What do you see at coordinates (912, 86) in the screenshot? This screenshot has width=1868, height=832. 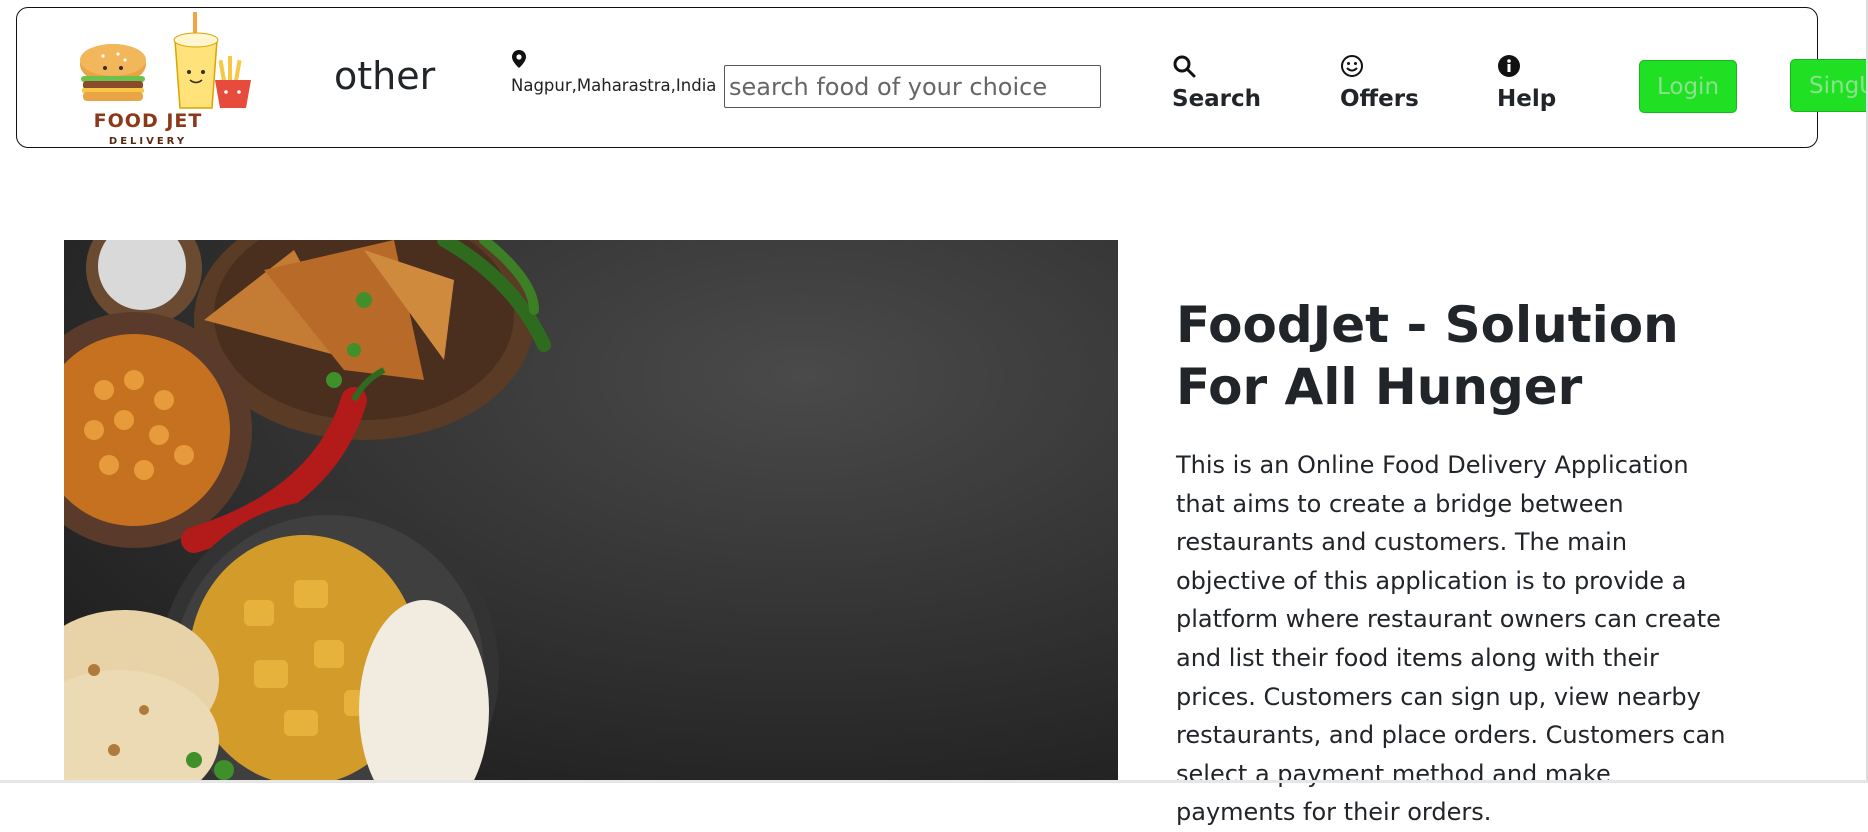 I see `search-input` at bounding box center [912, 86].